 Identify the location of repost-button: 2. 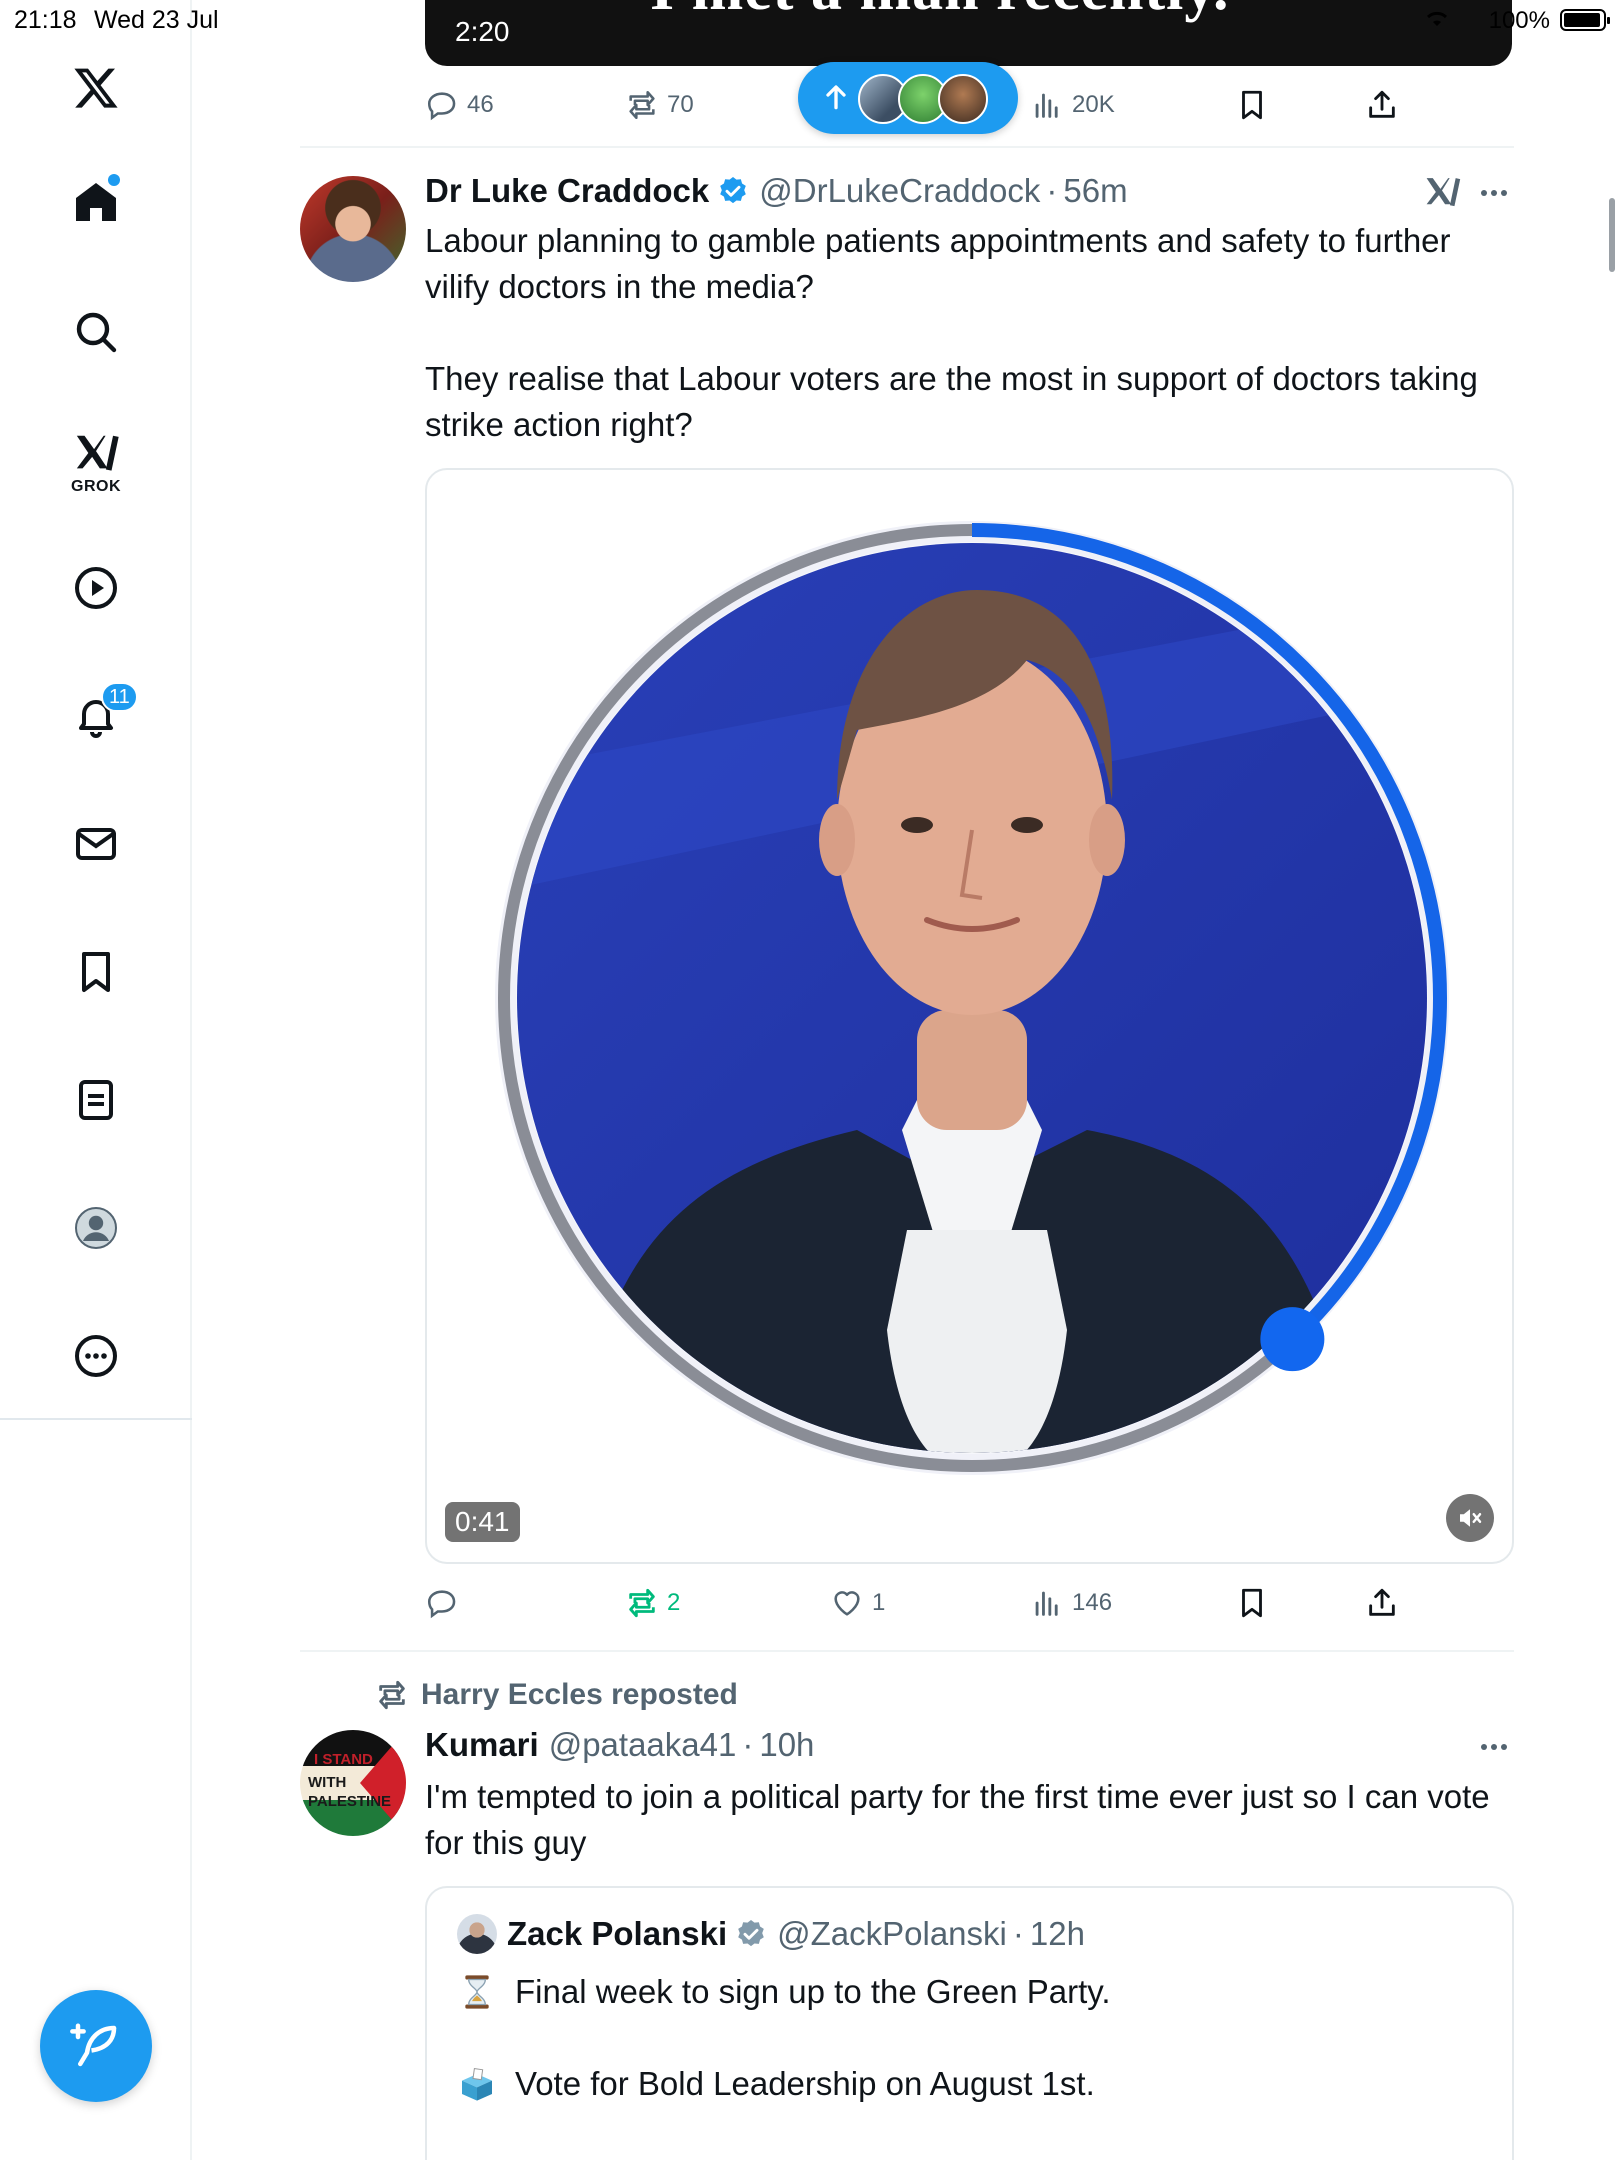
(652, 1603).